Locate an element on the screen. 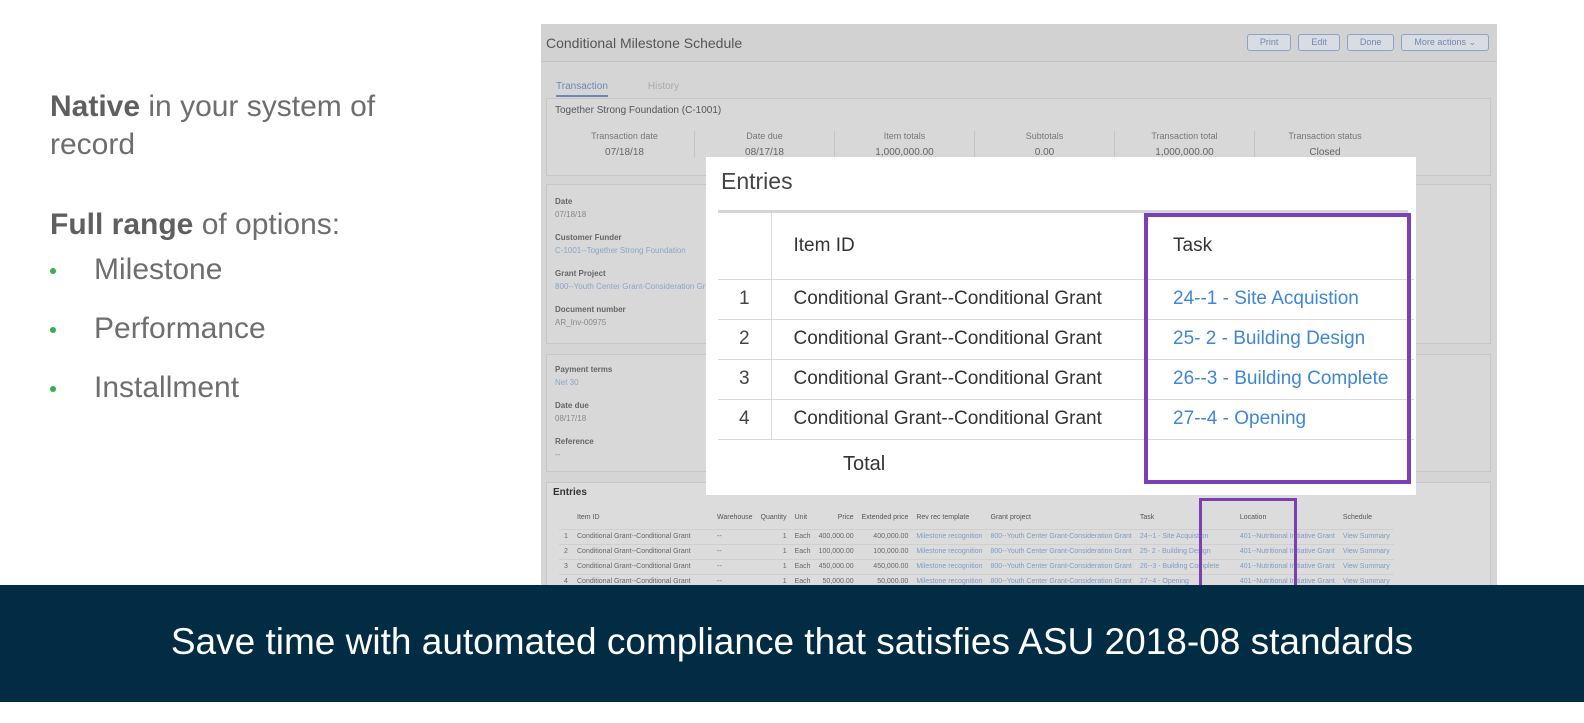  customer-funder-link: C-1001--Together Strong Foundation is located at coordinates (620, 250).